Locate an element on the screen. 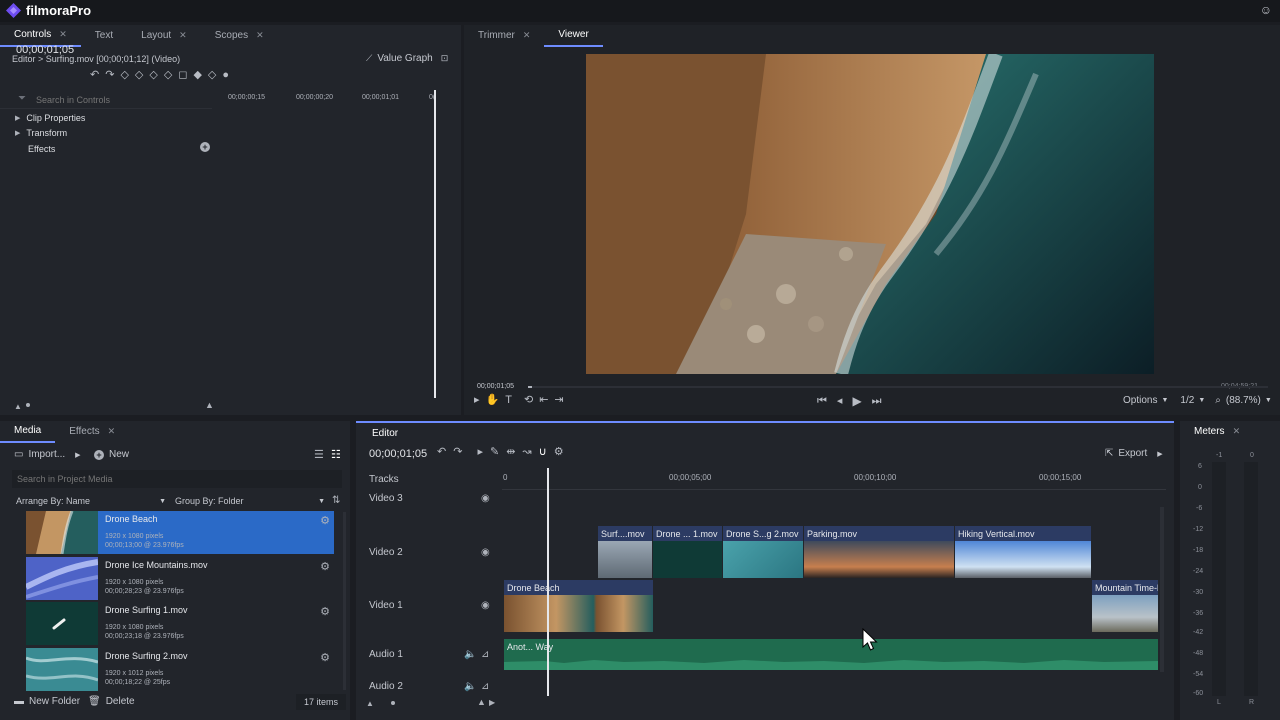 This screenshot has width=1280, height=720. skip-start-icon: ⏮ is located at coordinates (822, 401).